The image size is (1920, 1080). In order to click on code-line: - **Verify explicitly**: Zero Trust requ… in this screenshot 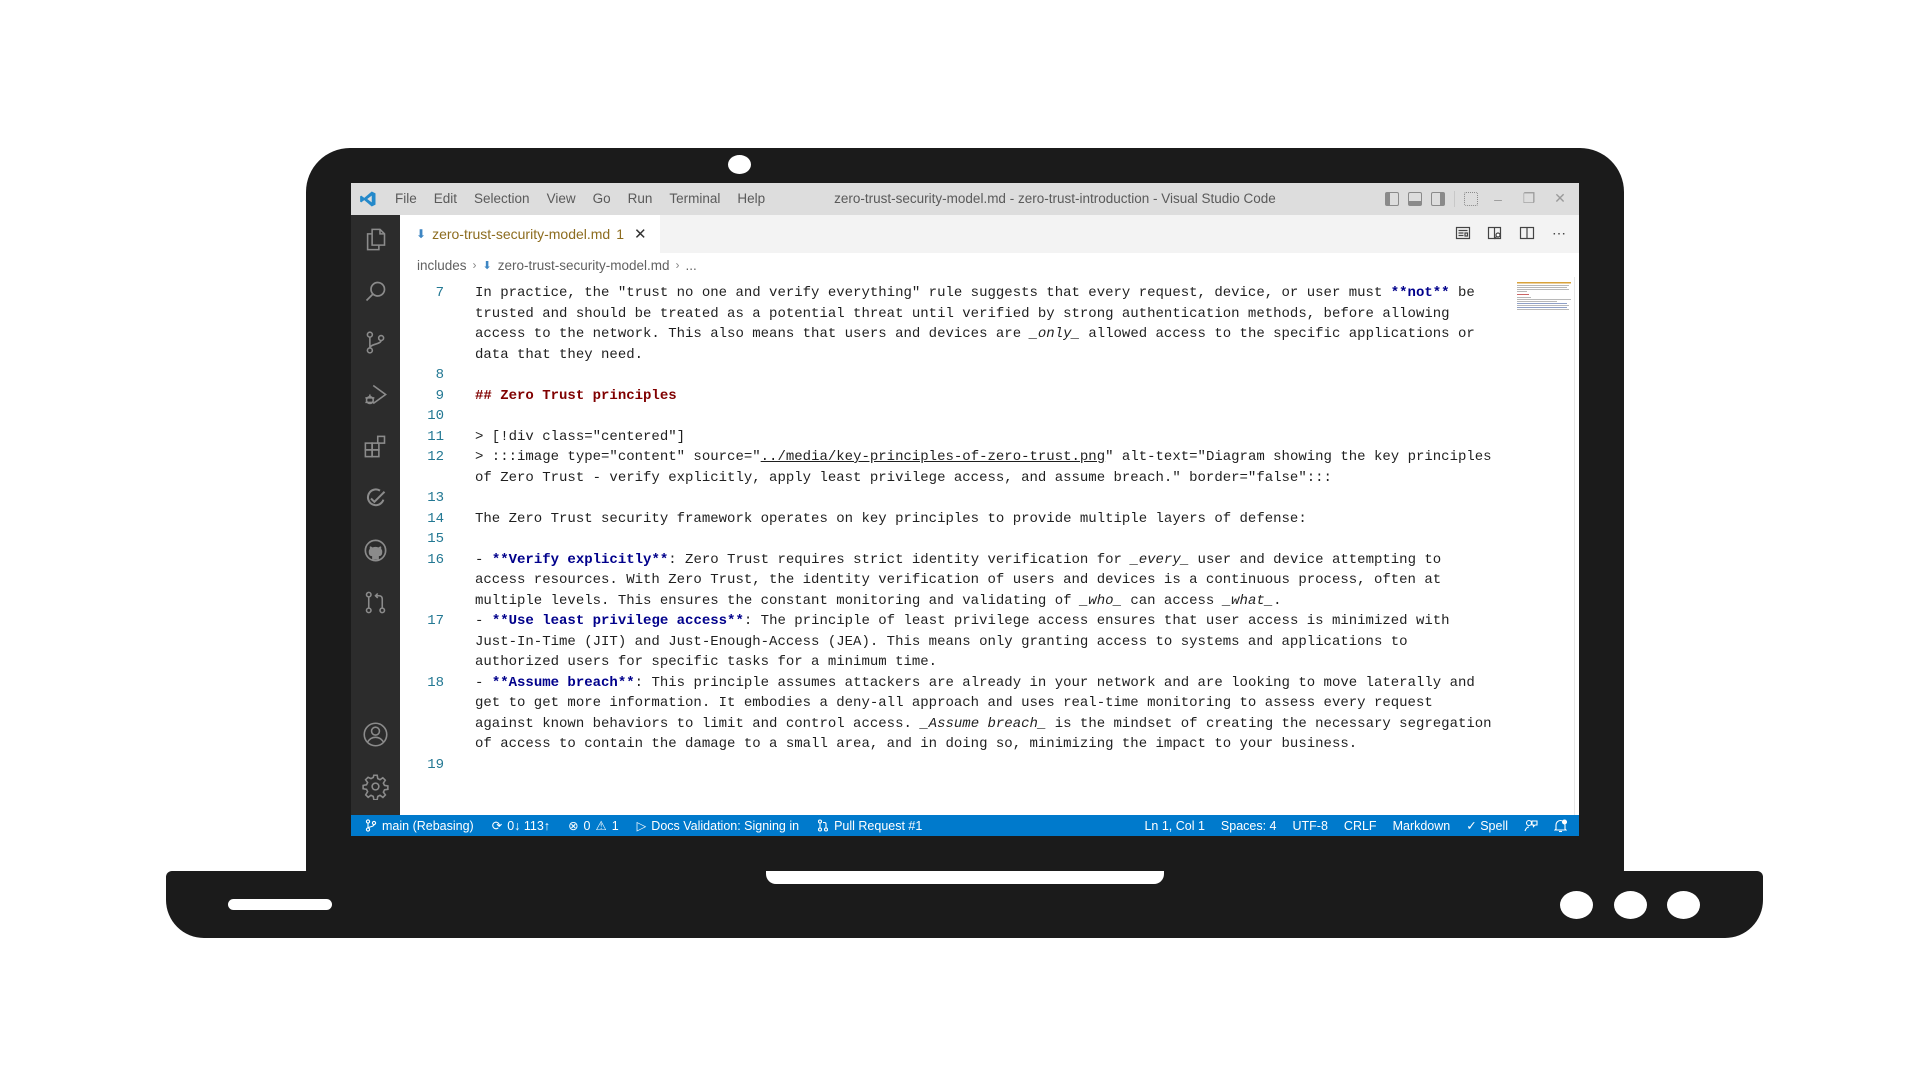, I will do `click(958, 560)`.